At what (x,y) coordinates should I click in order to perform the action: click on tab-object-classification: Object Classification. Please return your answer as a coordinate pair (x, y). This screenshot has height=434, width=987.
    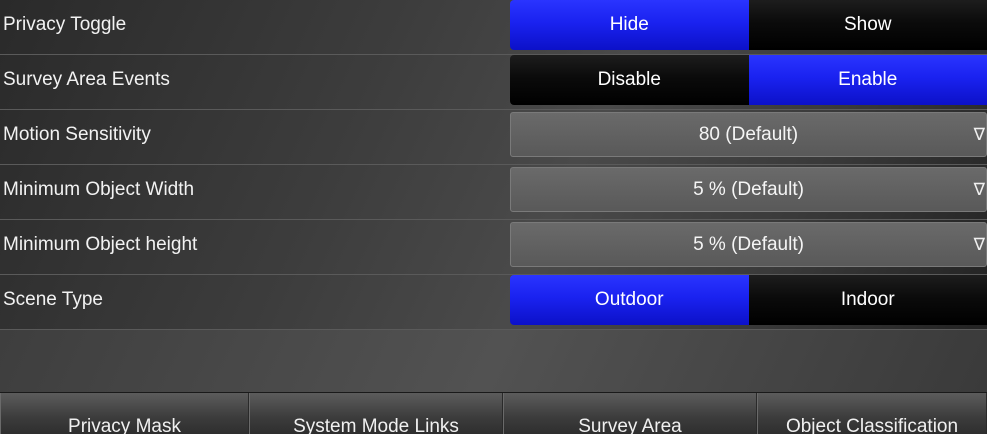
    Looking at the image, I should click on (872, 413).